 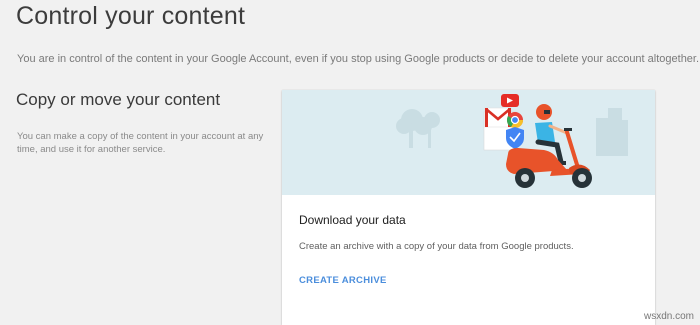 What do you see at coordinates (612, 132) in the screenshot?
I see `building-illustration` at bounding box center [612, 132].